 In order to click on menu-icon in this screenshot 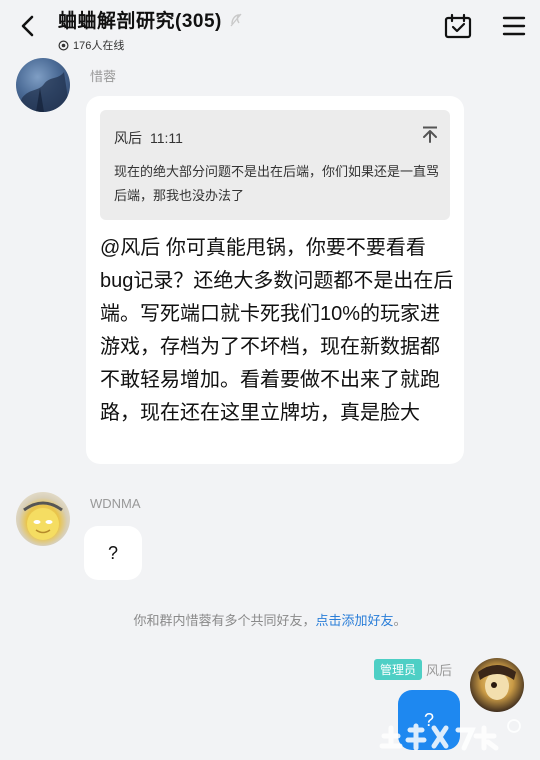, I will do `click(514, 26)`.